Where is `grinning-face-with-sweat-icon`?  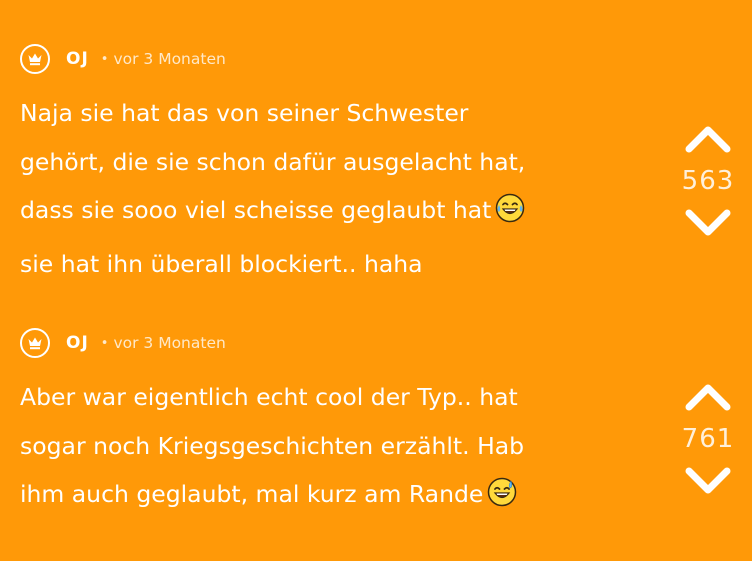 grinning-face-with-sweat-icon is located at coordinates (502, 499).